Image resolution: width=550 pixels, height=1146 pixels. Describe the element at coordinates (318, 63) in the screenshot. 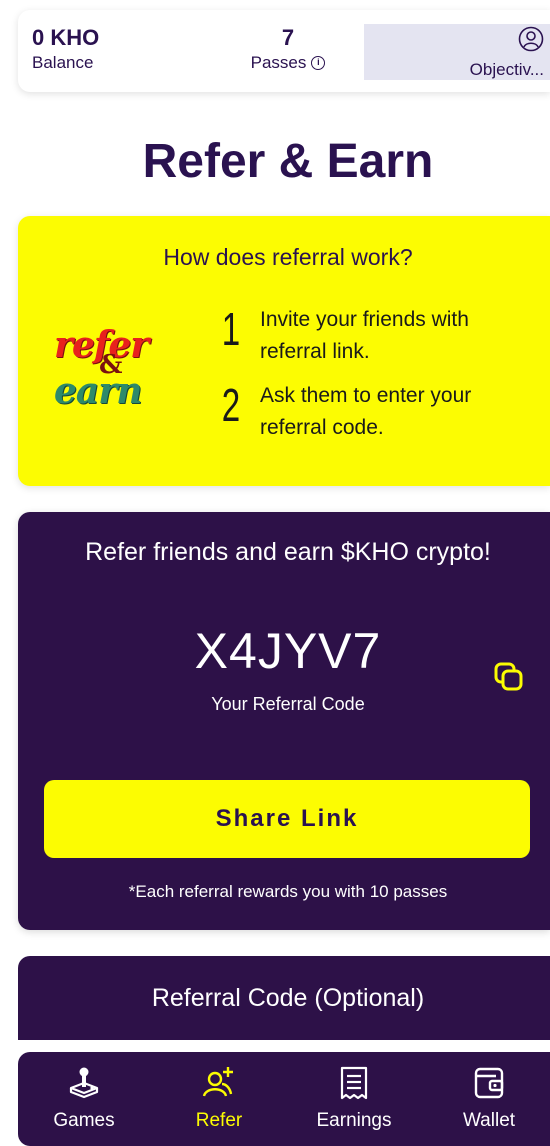

I see `info-icon: i` at that location.